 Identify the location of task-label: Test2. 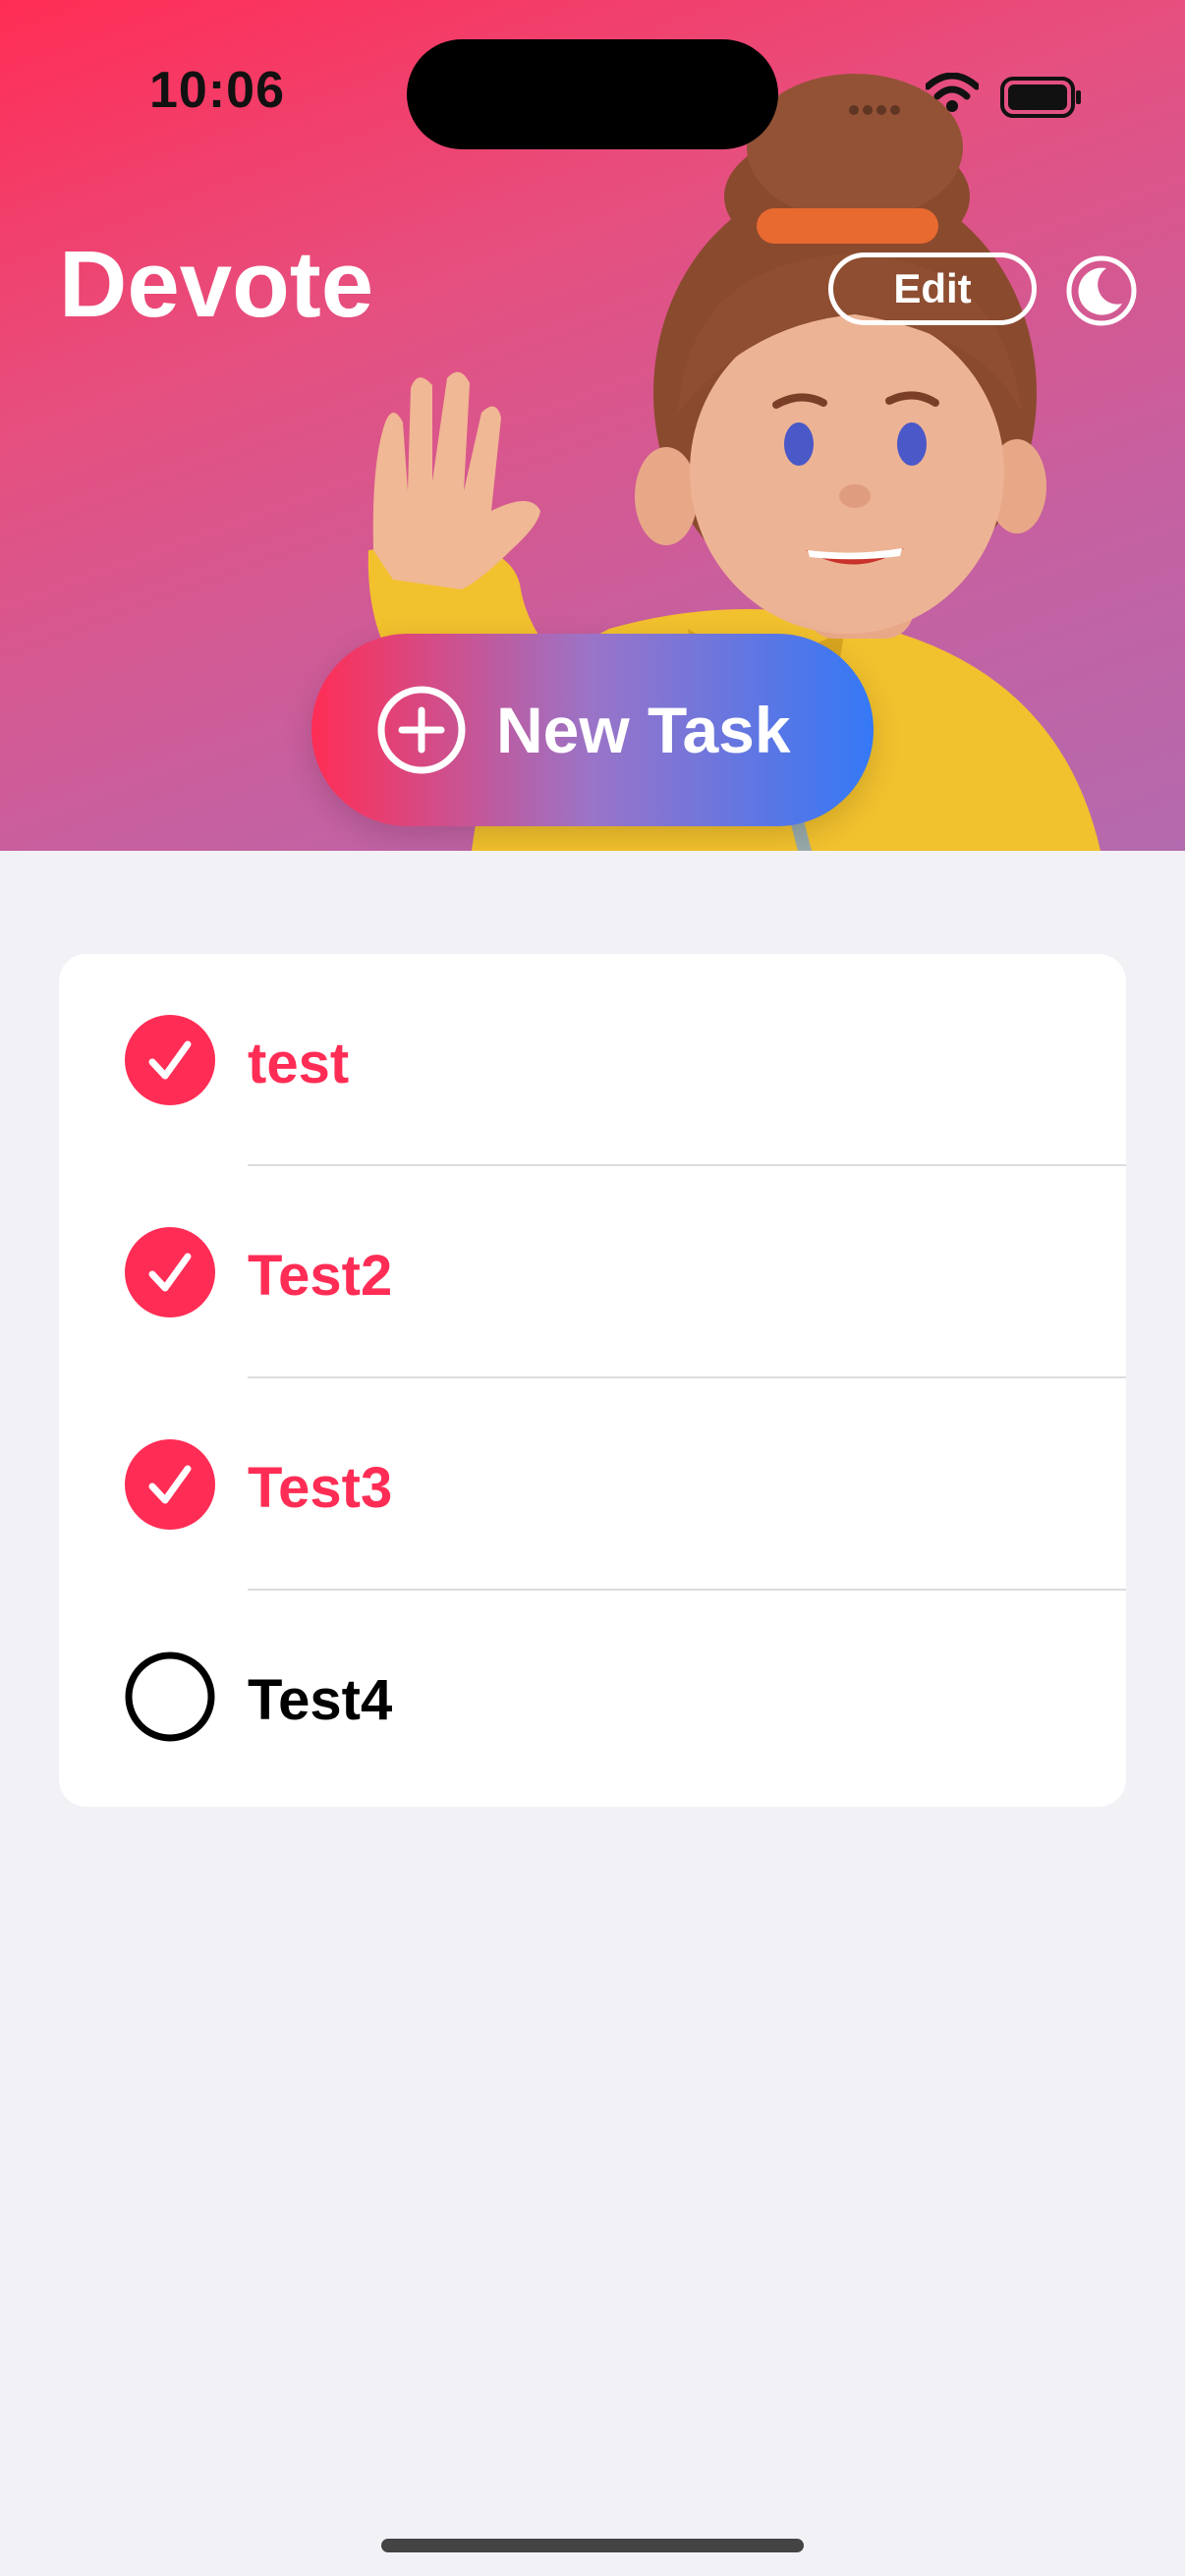
(320, 1276).